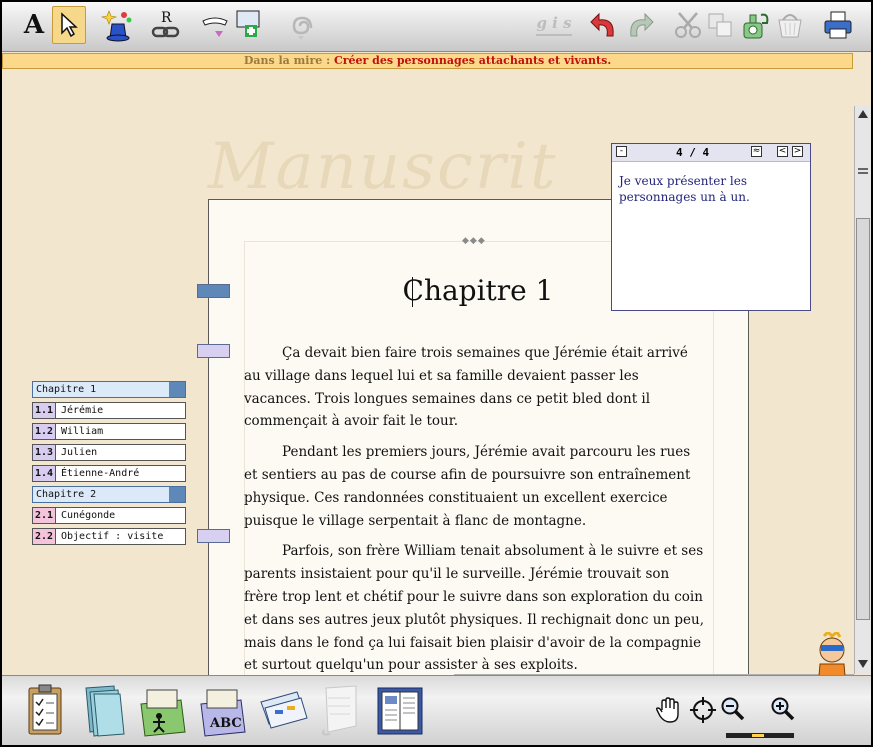 This screenshot has width=873, height=747. What do you see at coordinates (79, 452) in the screenshot?
I see `scene-name: Julien` at bounding box center [79, 452].